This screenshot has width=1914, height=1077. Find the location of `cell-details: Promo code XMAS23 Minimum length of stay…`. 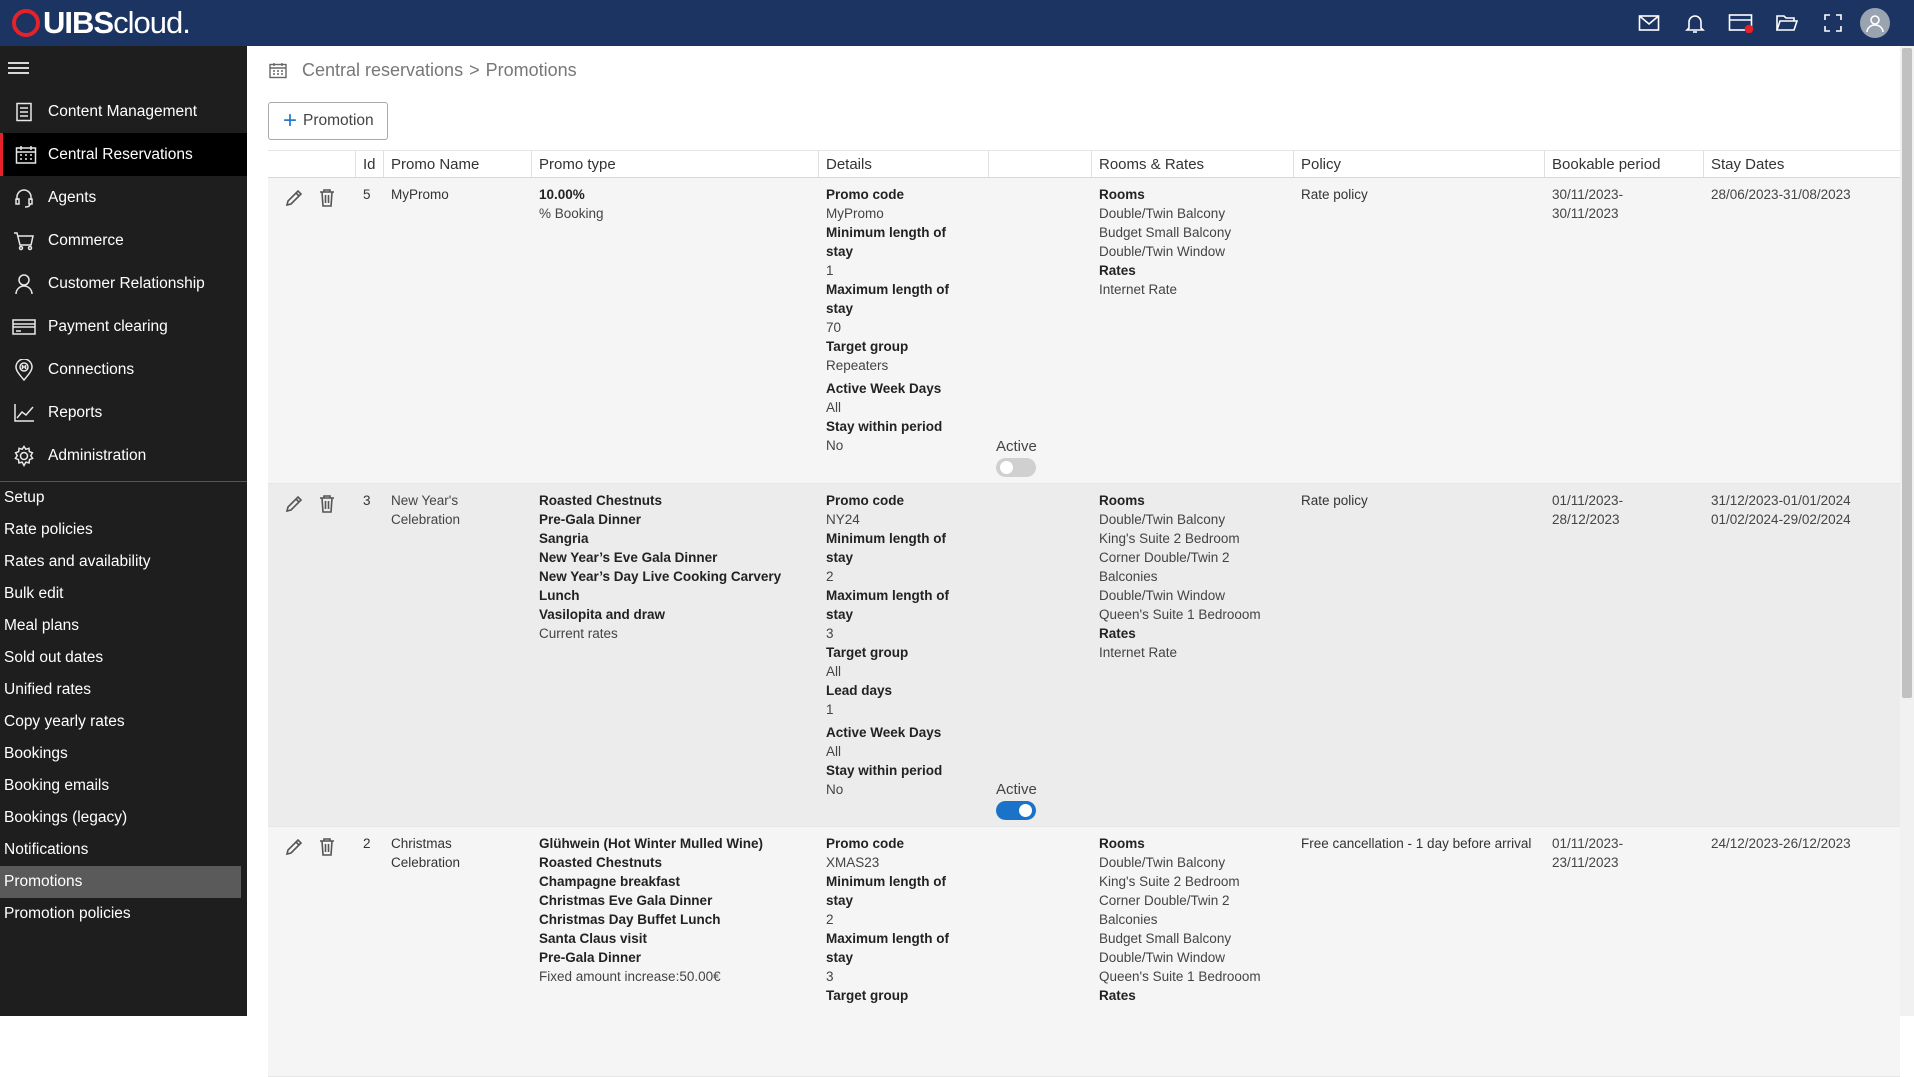

cell-details: Promo code XMAS23 Minimum length of stay… is located at coordinates (903, 951).